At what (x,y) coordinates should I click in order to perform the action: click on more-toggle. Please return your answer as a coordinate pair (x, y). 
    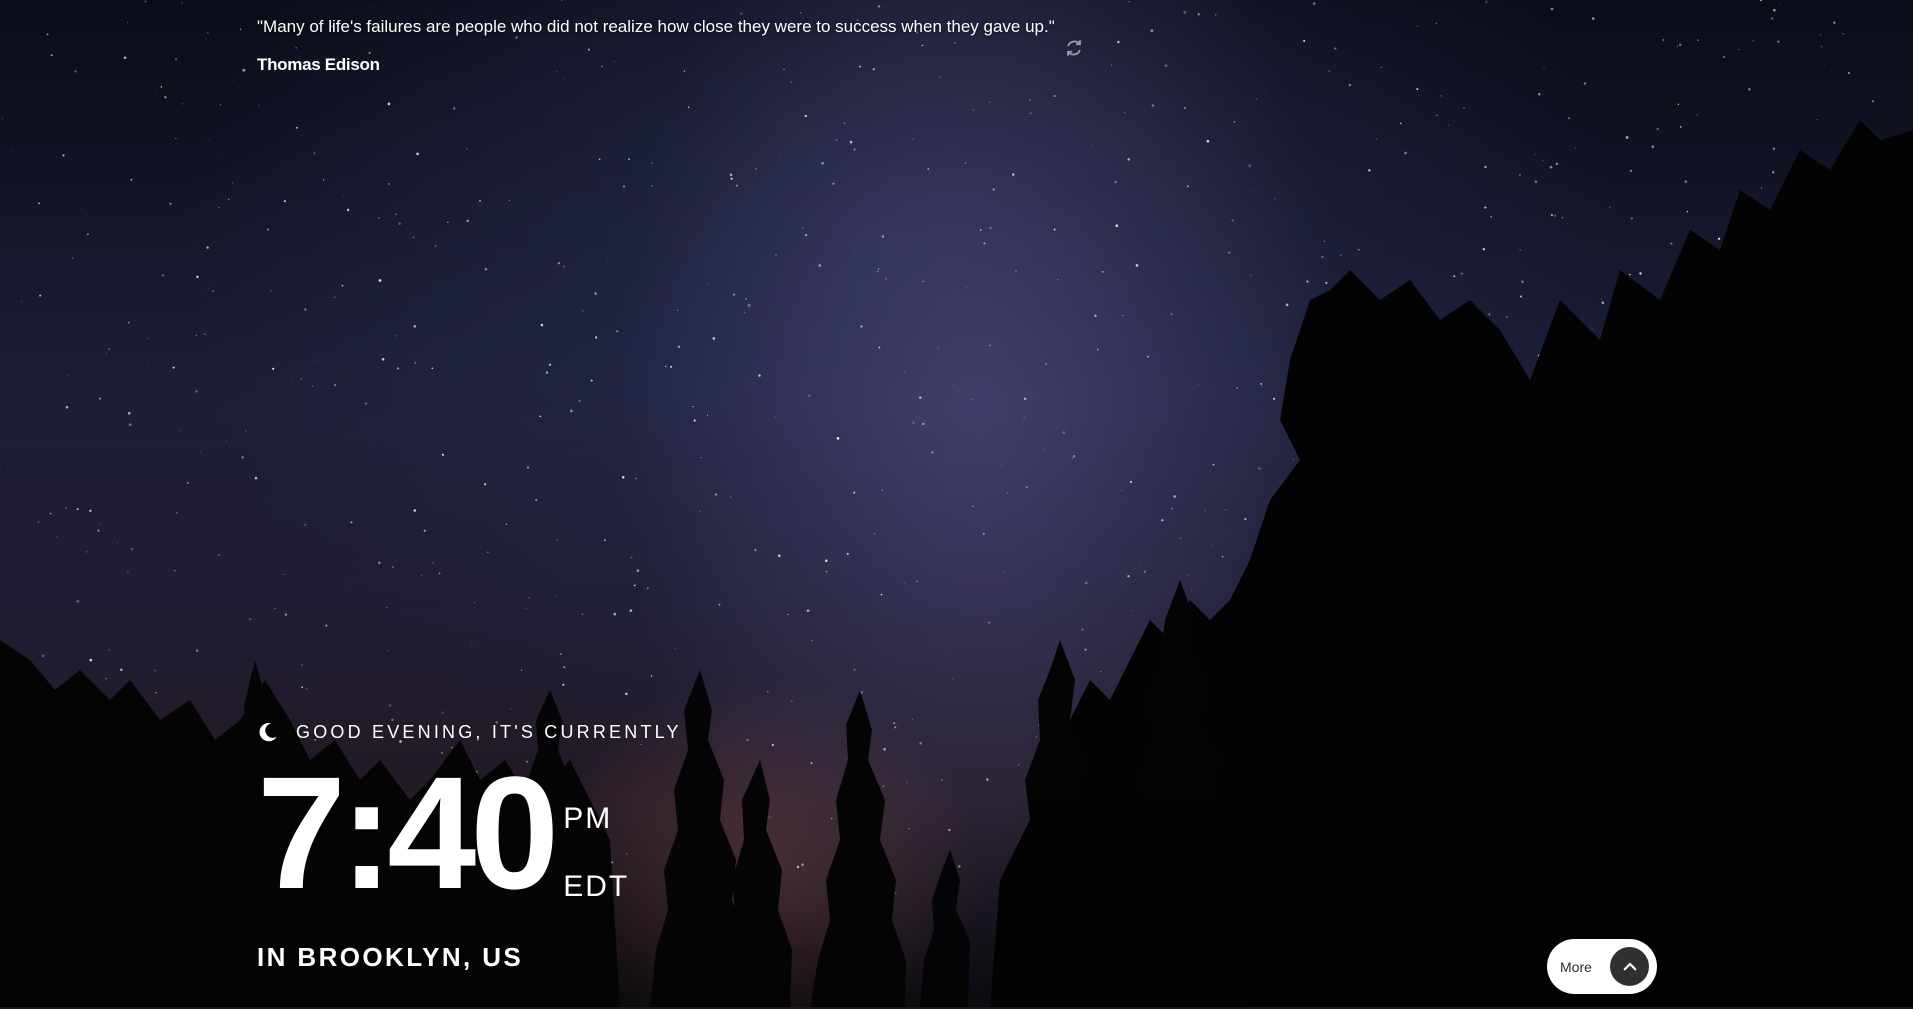
    Looking at the image, I should click on (1629, 966).